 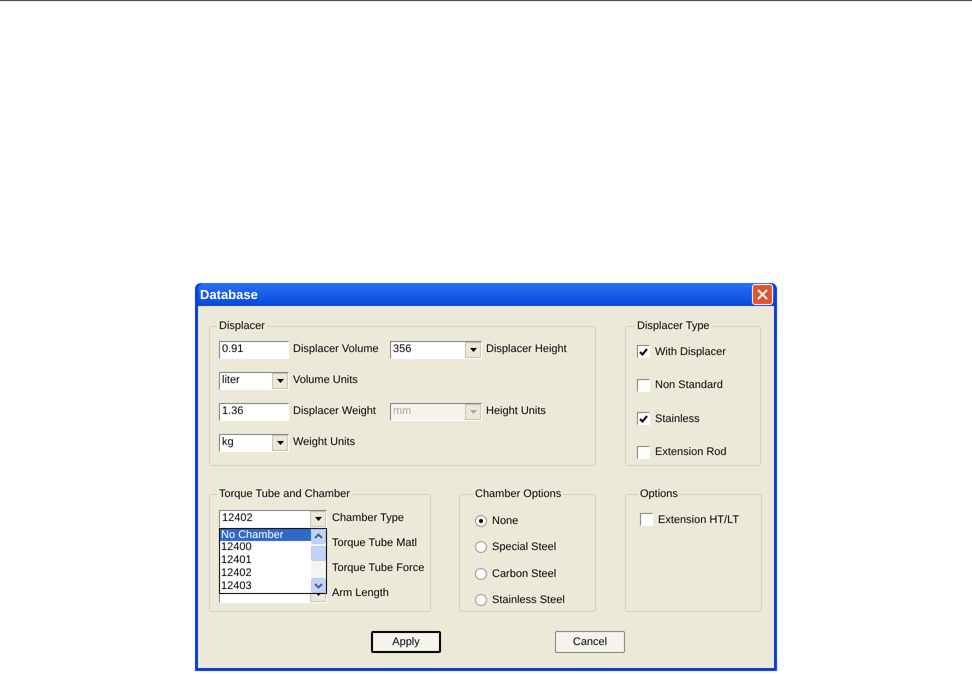 What do you see at coordinates (265, 547) in the screenshot?
I see `list-item: 12400` at bounding box center [265, 547].